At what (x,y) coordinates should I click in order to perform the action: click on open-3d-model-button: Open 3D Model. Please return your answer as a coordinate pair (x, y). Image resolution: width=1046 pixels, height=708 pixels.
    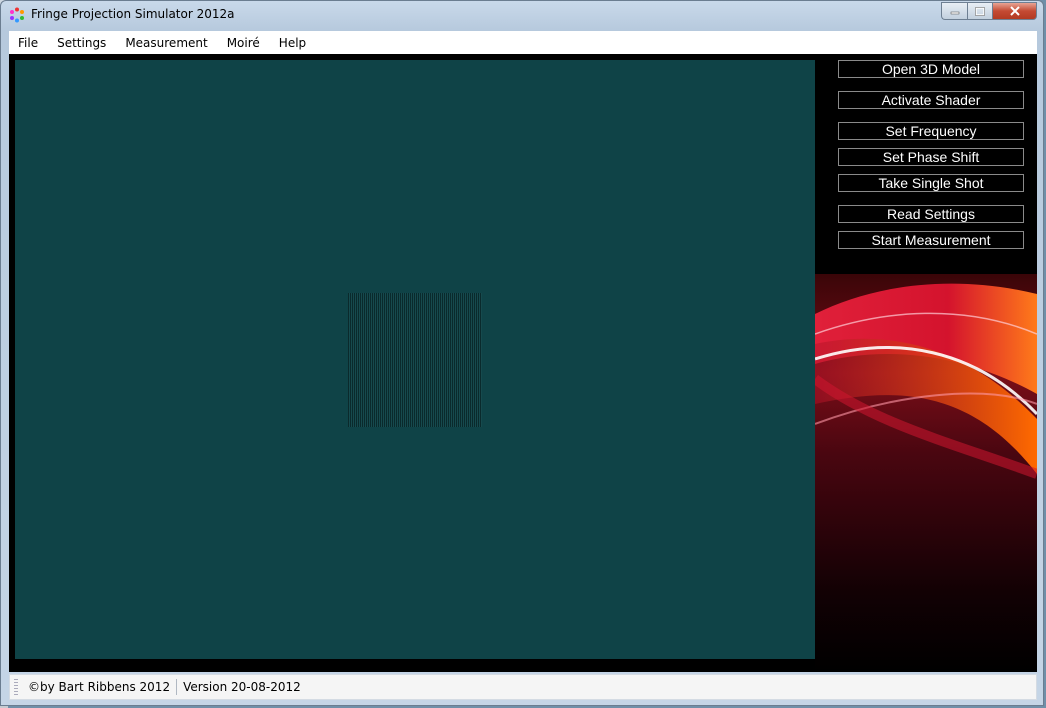
    Looking at the image, I should click on (931, 69).